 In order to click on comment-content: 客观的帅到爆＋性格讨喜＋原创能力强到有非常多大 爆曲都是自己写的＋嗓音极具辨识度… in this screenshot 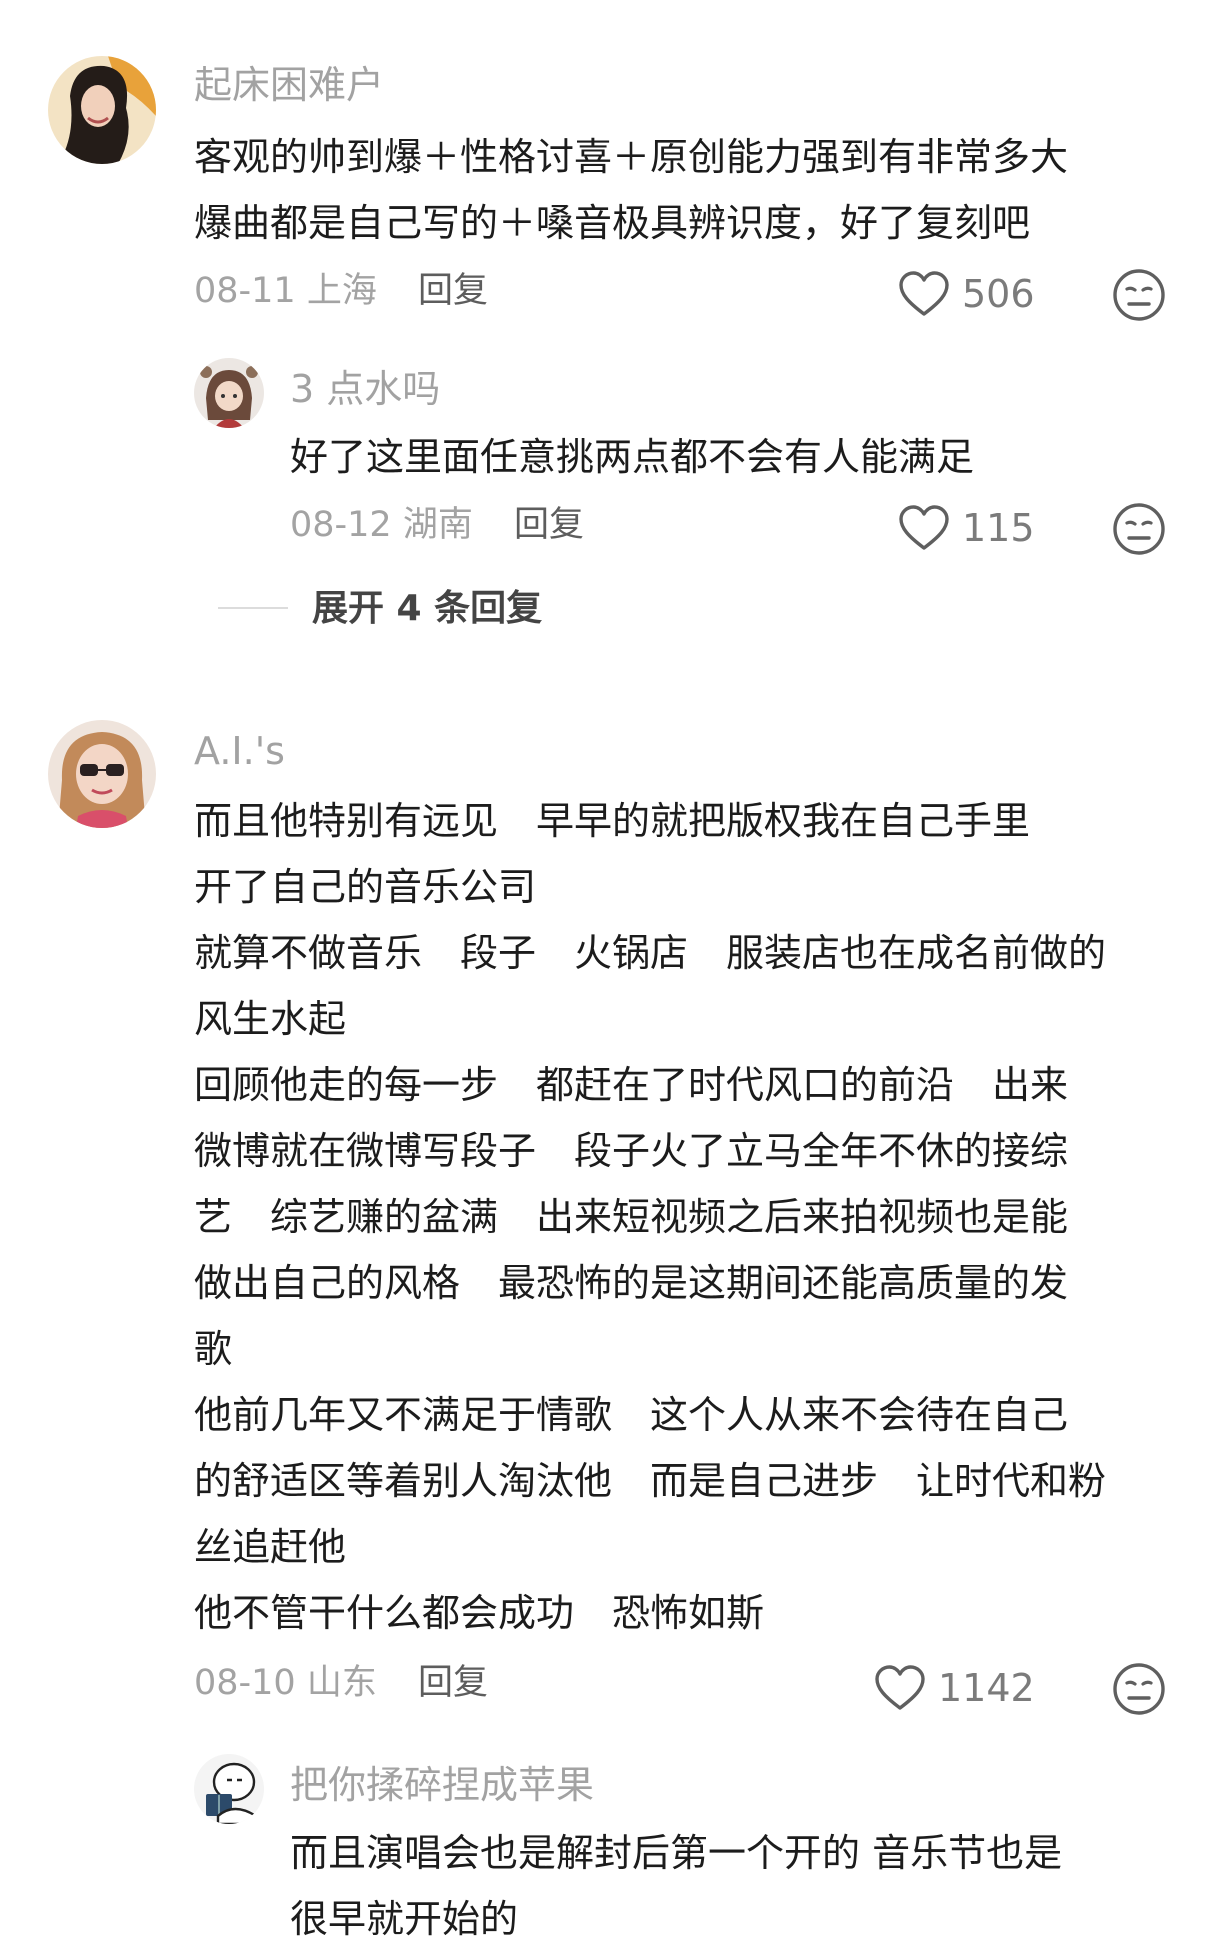, I will do `click(684, 190)`.